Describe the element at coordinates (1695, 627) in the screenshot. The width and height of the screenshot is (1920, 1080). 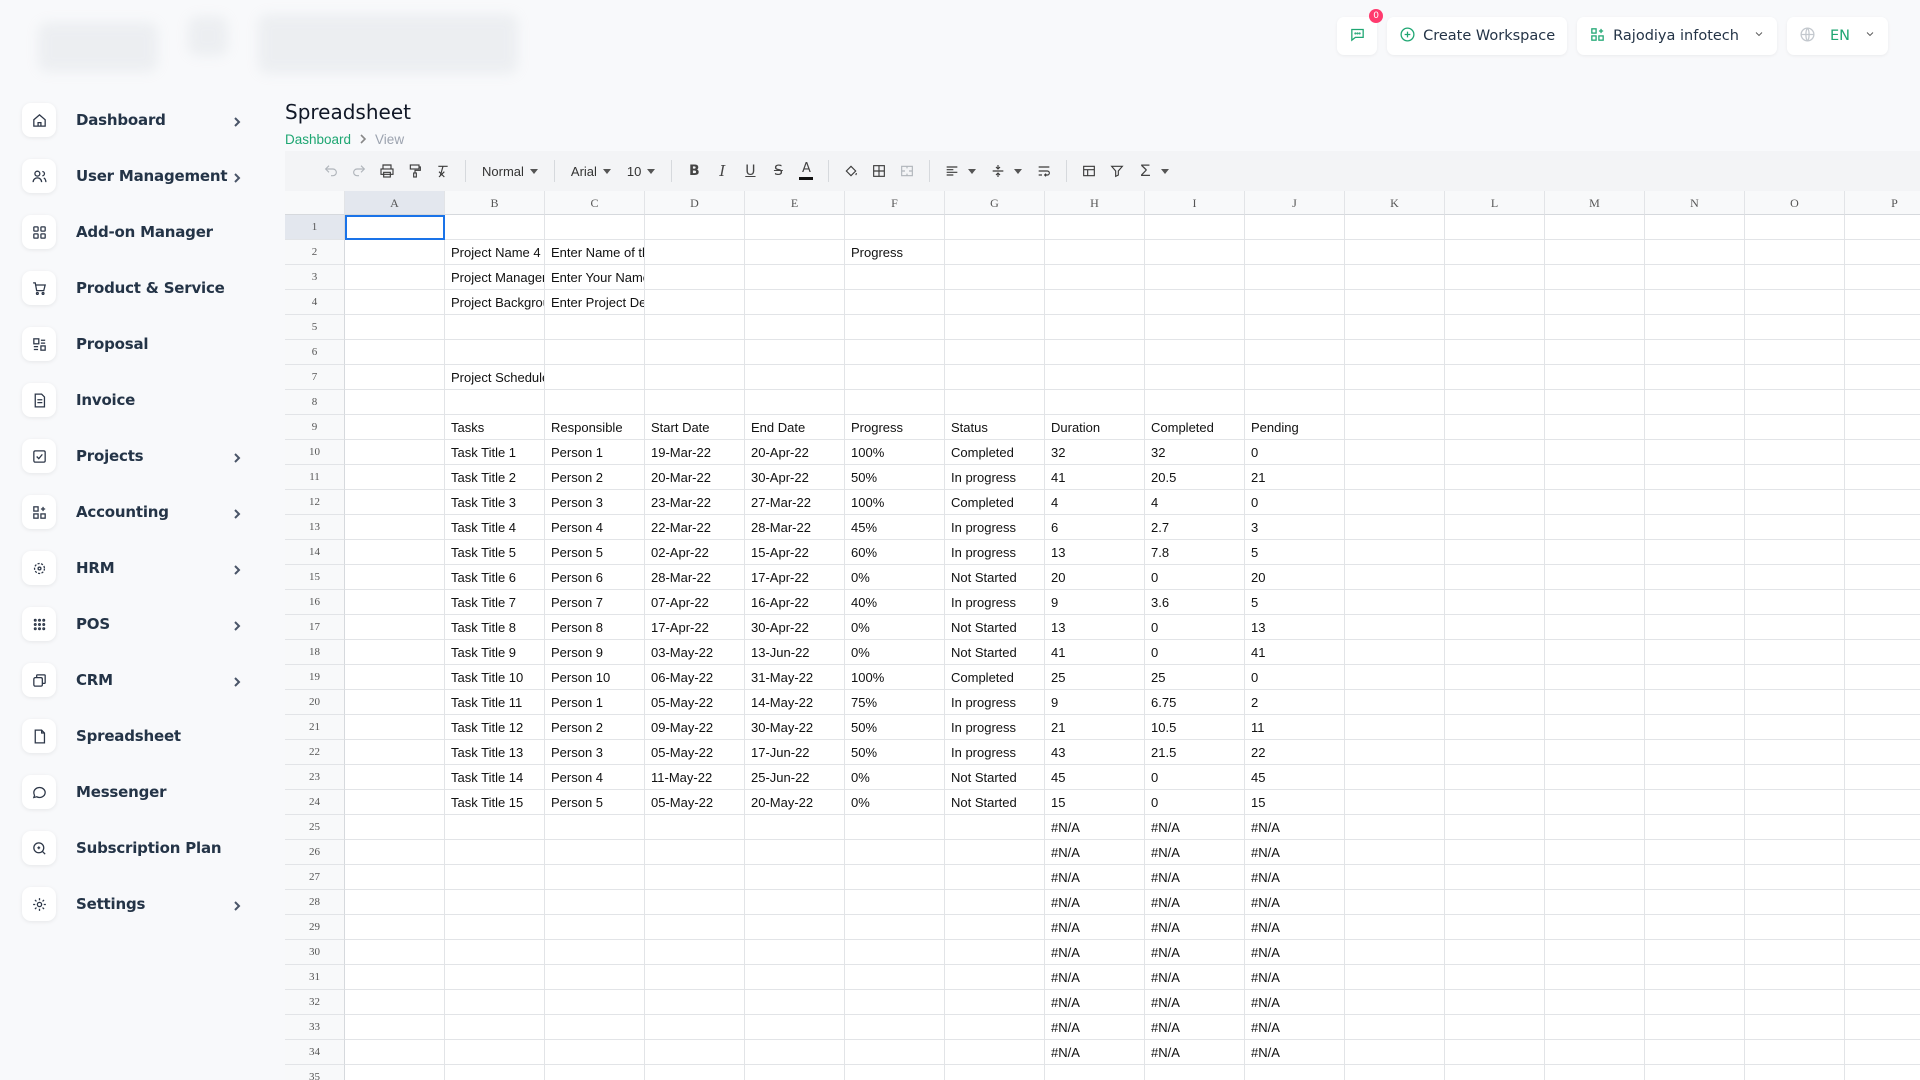
I see `cell-n17` at that location.